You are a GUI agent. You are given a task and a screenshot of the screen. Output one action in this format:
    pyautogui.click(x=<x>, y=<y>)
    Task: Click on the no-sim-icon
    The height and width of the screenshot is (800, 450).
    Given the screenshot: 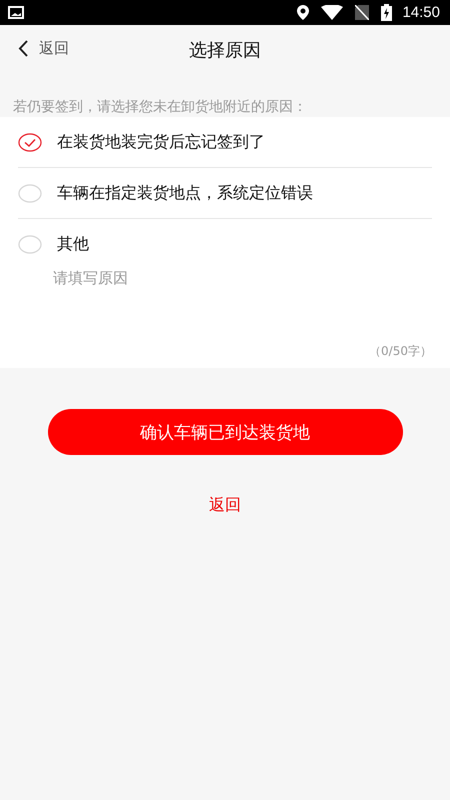 What is the action you would take?
    pyautogui.click(x=362, y=12)
    